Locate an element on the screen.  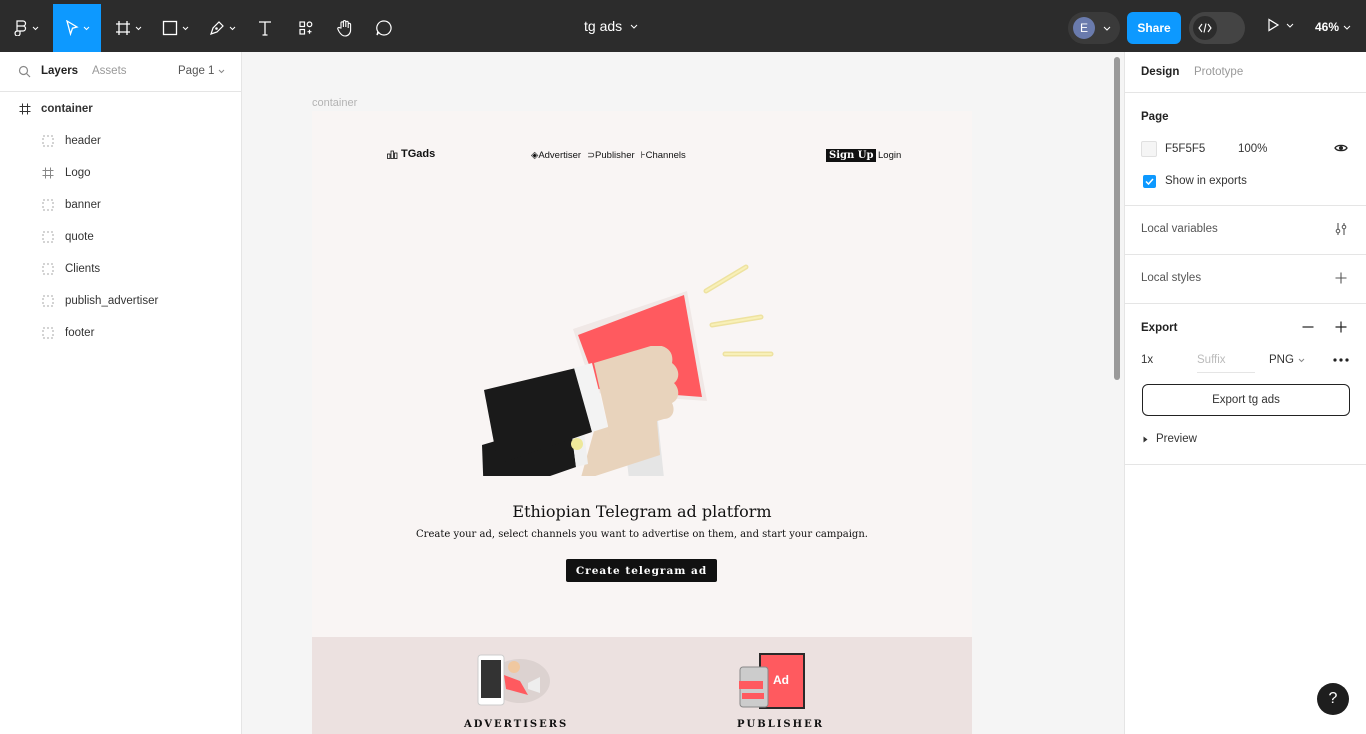
frame-label: container is located at coordinates (334, 103).